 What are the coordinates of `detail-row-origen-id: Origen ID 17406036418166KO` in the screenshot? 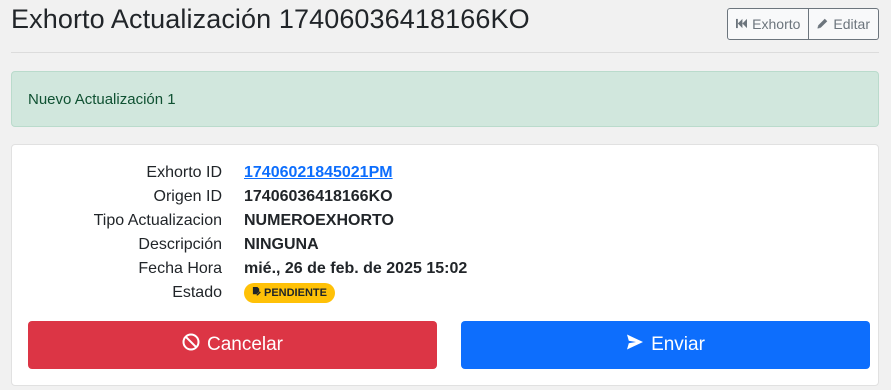 It's located at (445, 197).